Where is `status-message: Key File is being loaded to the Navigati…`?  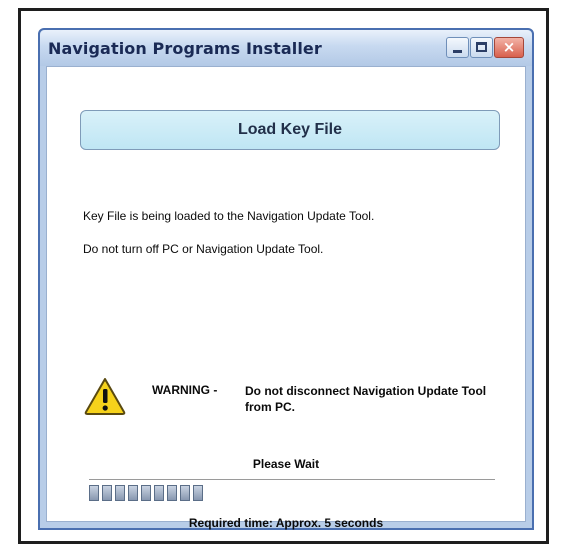 status-message: Key File is being loaded to the Navigati… is located at coordinates (229, 216).